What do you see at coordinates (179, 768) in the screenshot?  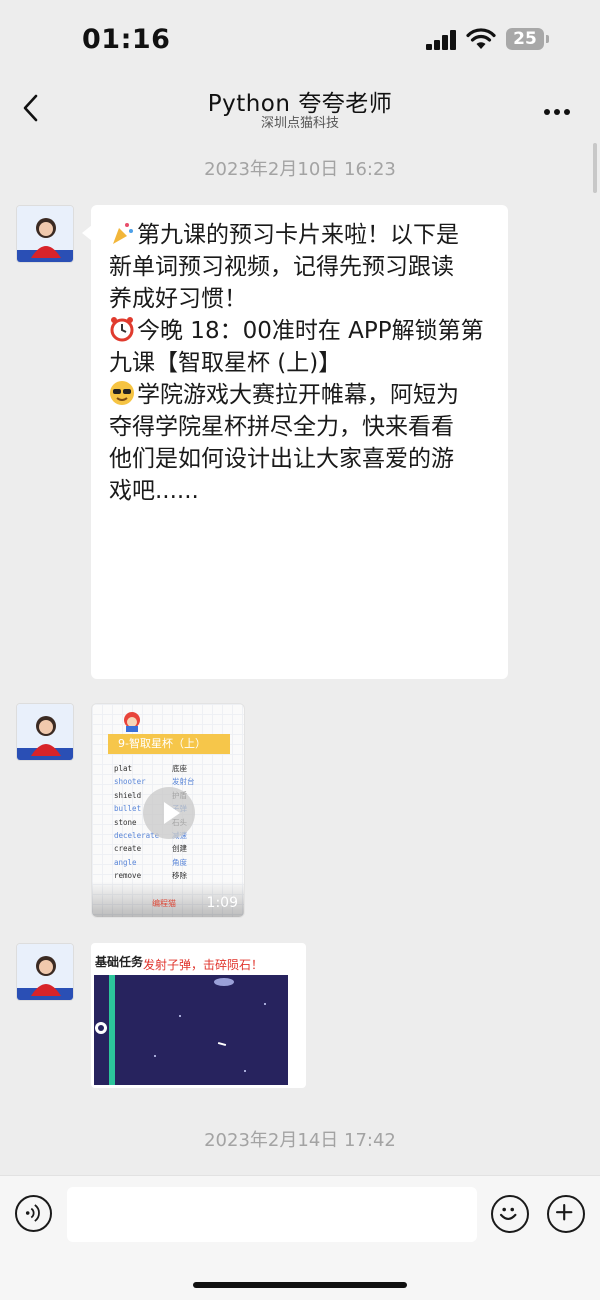 I see `word-zh: 底座` at bounding box center [179, 768].